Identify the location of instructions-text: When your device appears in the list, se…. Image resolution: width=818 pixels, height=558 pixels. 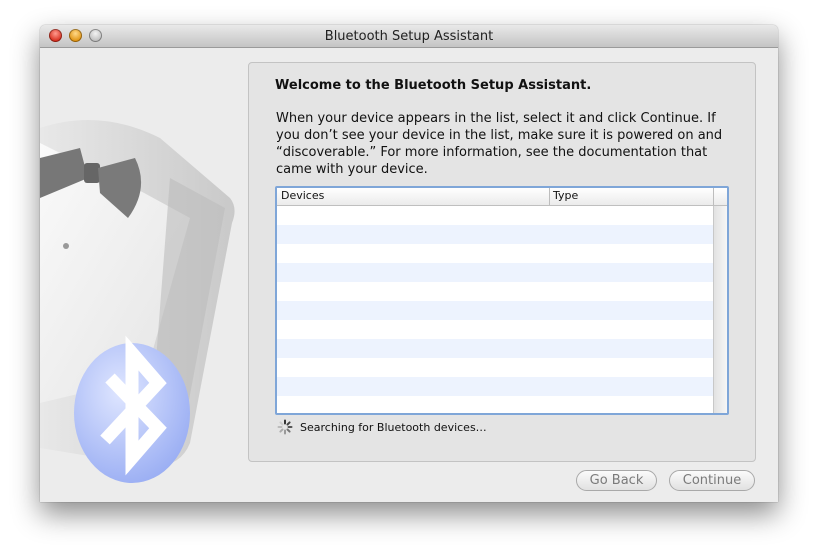
(499, 144).